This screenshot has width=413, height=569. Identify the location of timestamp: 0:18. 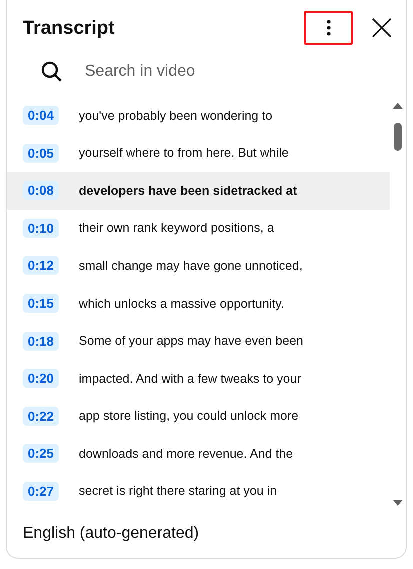
(41, 341).